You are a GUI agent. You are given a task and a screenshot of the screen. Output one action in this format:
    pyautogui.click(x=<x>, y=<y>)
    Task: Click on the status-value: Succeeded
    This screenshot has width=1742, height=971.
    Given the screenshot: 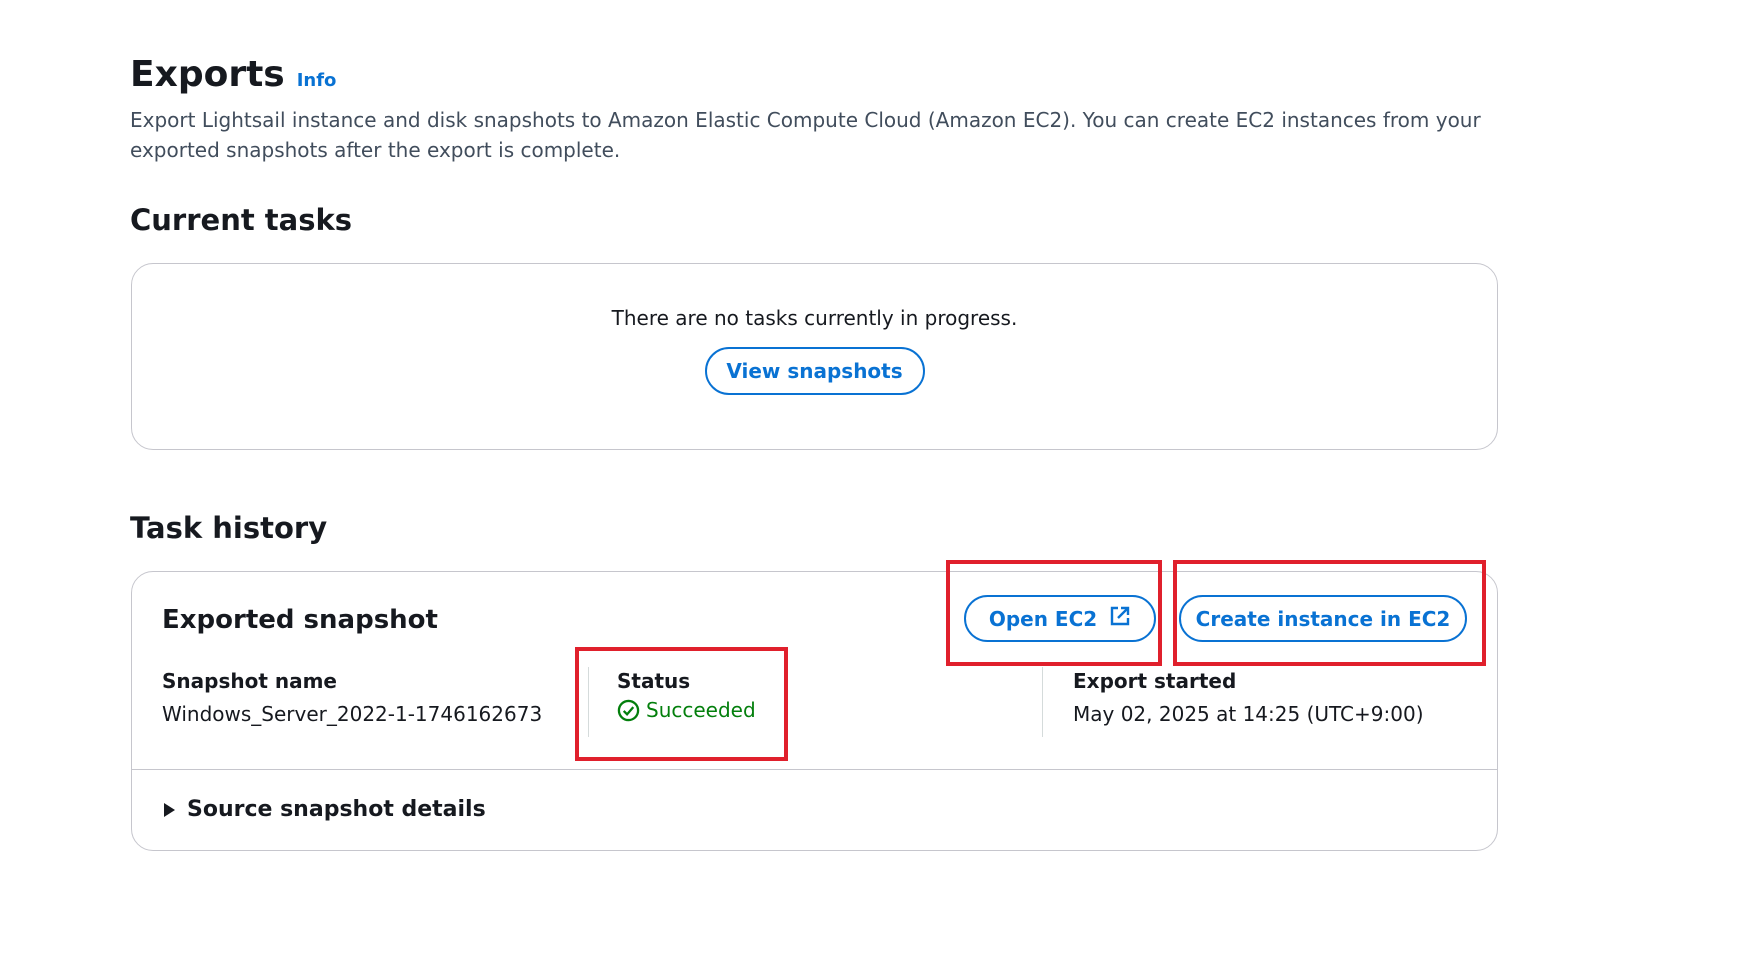 What is the action you would take?
    pyautogui.click(x=701, y=710)
    